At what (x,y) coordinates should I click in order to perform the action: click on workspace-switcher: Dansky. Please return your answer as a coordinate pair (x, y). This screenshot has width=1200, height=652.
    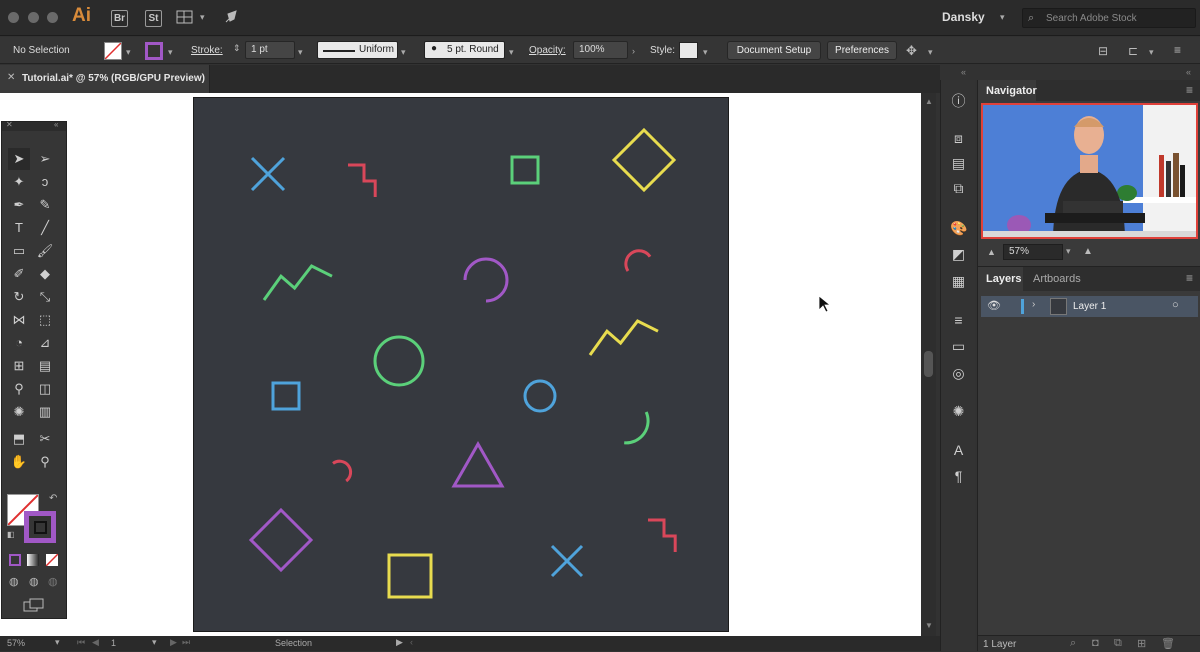
    Looking at the image, I should click on (963, 17).